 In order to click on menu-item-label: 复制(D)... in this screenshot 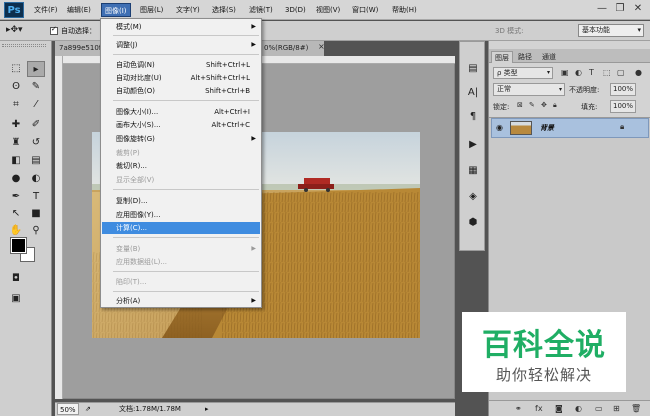, I will do `click(132, 201)`.